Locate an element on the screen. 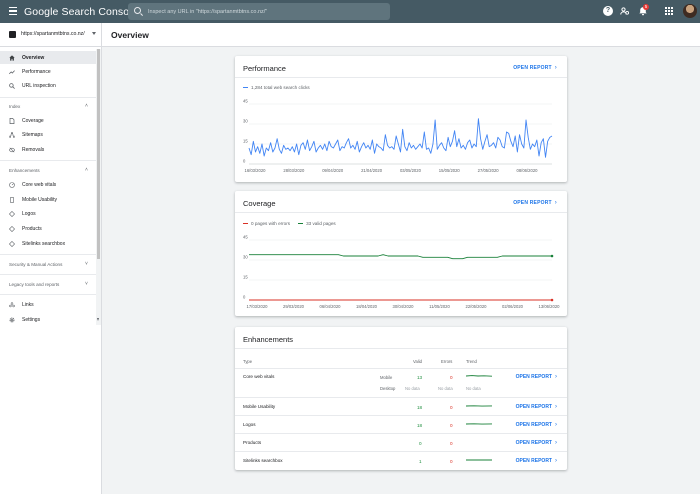  x-tick-label: 22/05/2020 is located at coordinates (477, 306).